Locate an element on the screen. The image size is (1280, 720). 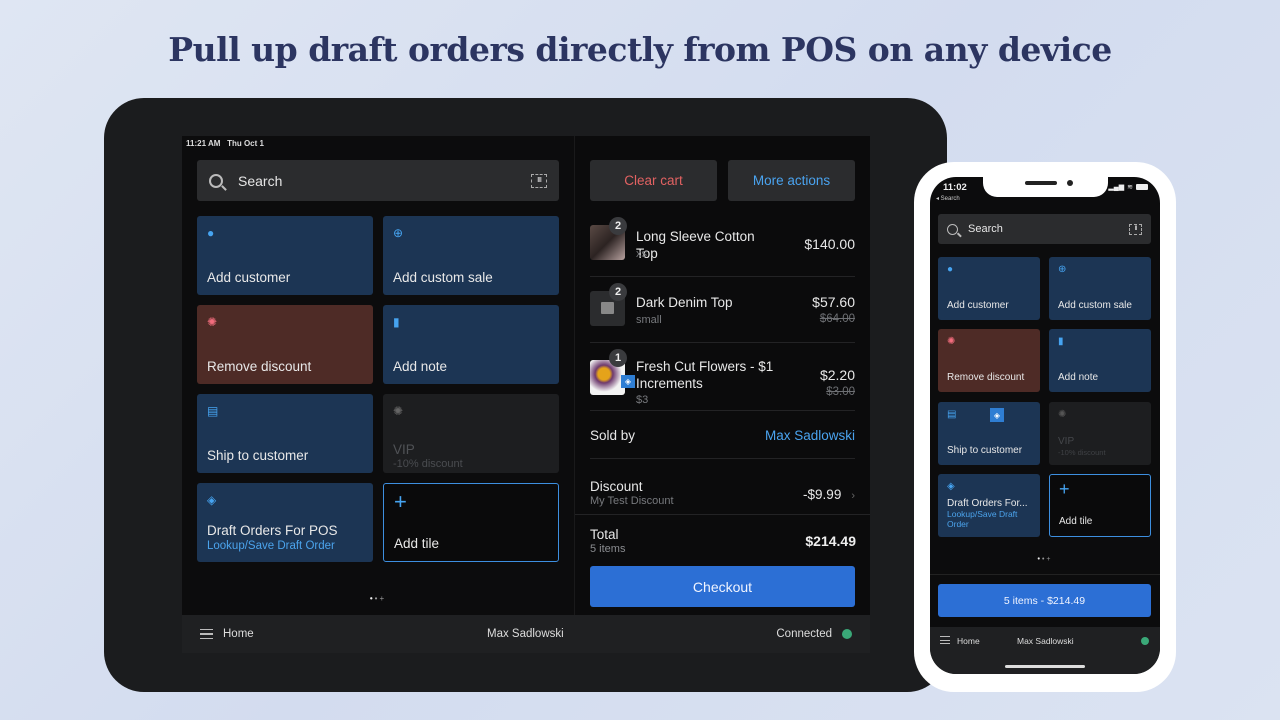
bottom-bar: Home Max Sadlowski Connected is located at coordinates (526, 634).